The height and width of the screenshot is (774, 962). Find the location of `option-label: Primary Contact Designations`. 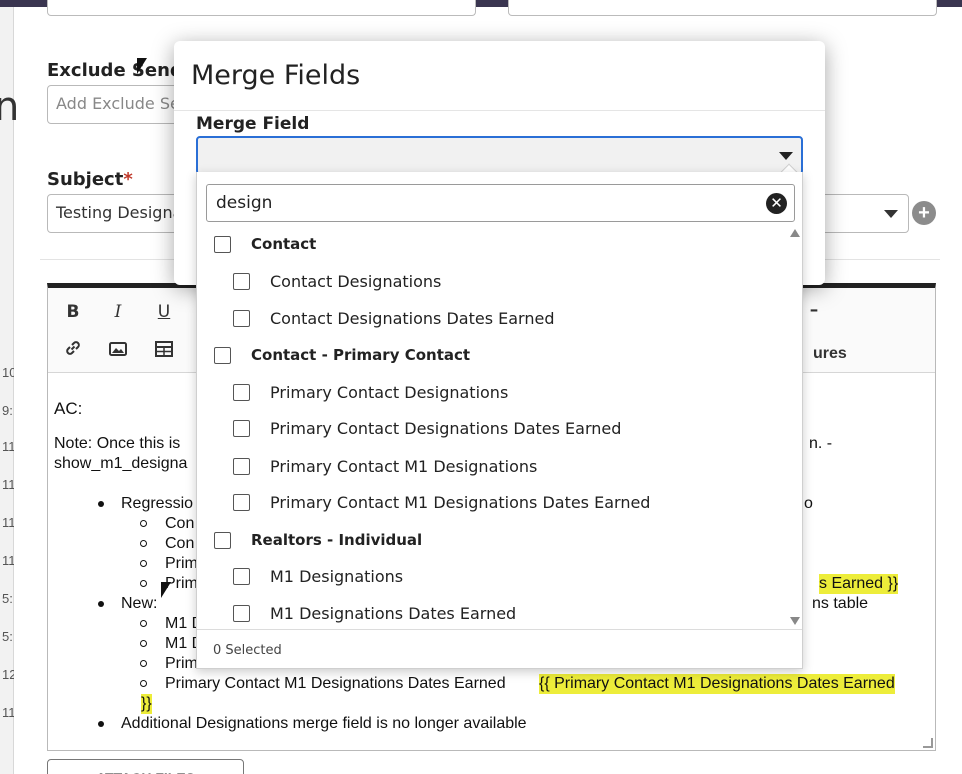

option-label: Primary Contact Designations is located at coordinates (389, 392).